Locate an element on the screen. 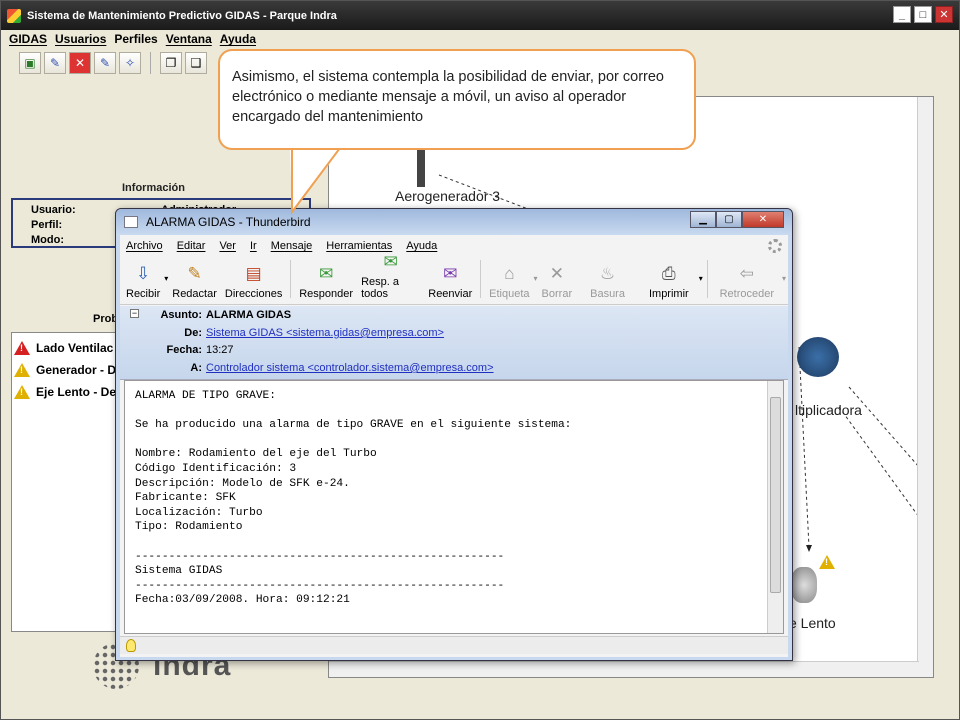  subject-value: ALARMA GIDAS is located at coordinates (249, 315).